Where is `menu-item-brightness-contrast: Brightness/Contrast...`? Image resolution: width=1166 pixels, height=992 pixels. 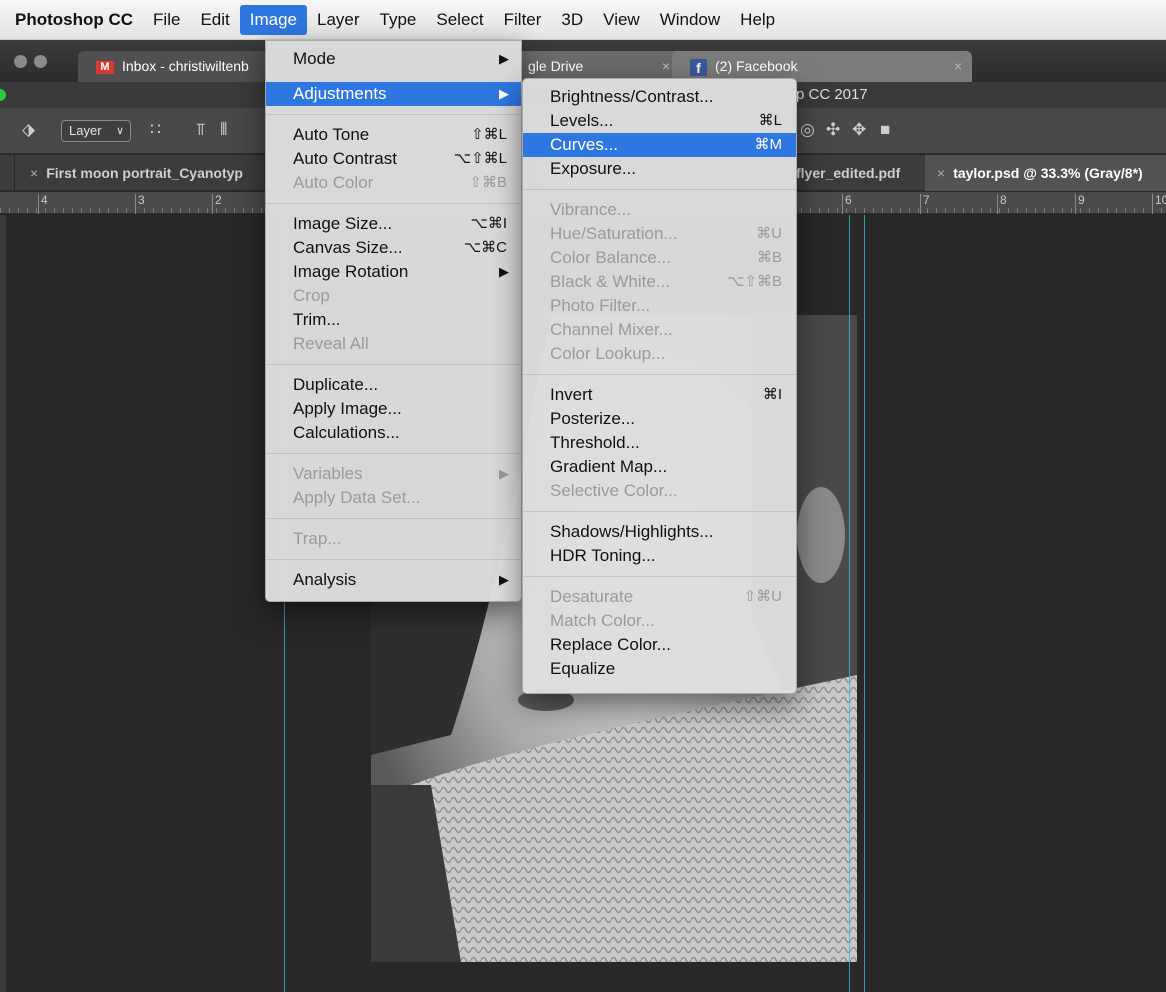
menu-item-brightness-contrast: Brightness/Contrast... is located at coordinates (659, 97).